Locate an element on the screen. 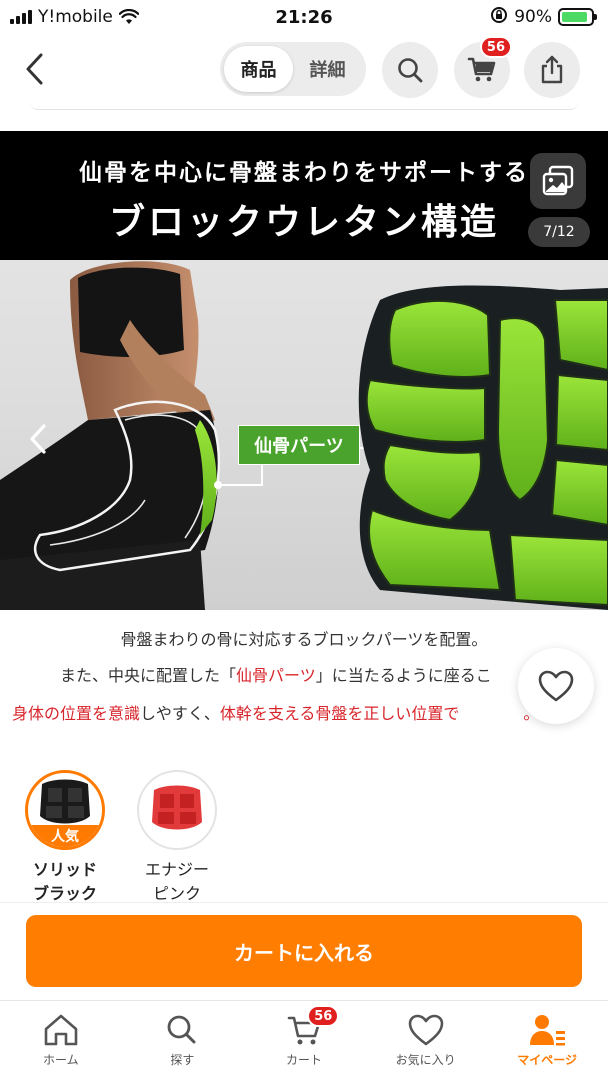  tab-cart: 56 カート is located at coordinates (304, 1040).